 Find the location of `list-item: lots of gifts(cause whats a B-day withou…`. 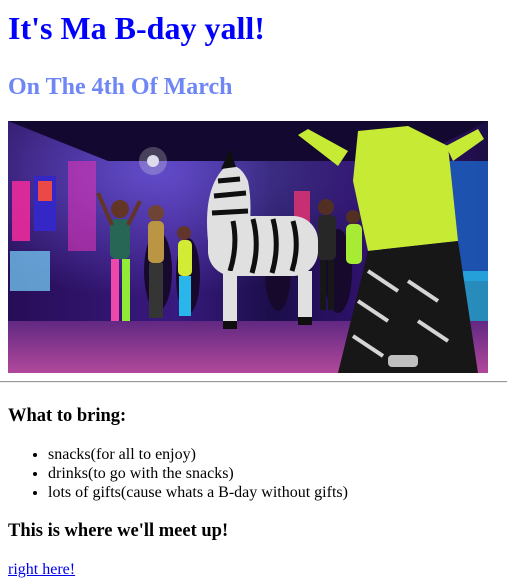

list-item: lots of gifts(cause whats a B-day withou… is located at coordinates (273, 492).